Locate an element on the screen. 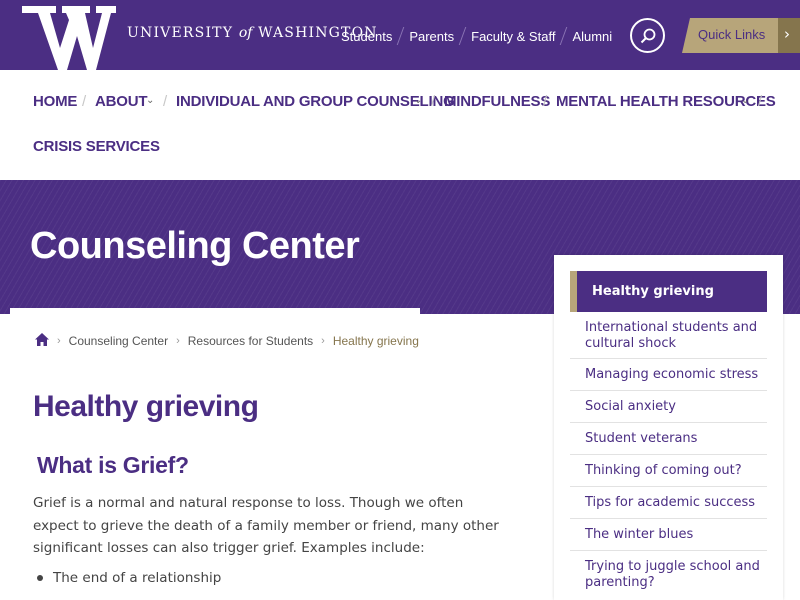 Image resolution: width=800 pixels, height=600 pixels. bullet-icon is located at coordinates (40, 578).